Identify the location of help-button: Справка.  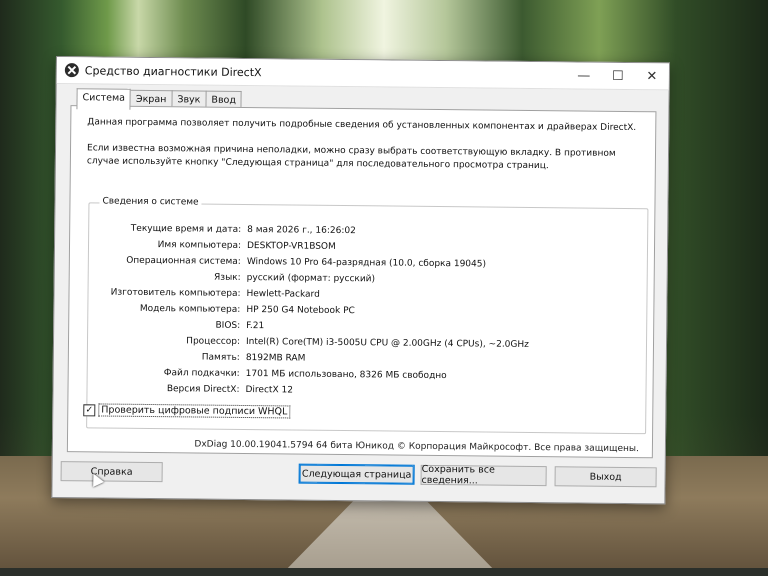
(111, 472).